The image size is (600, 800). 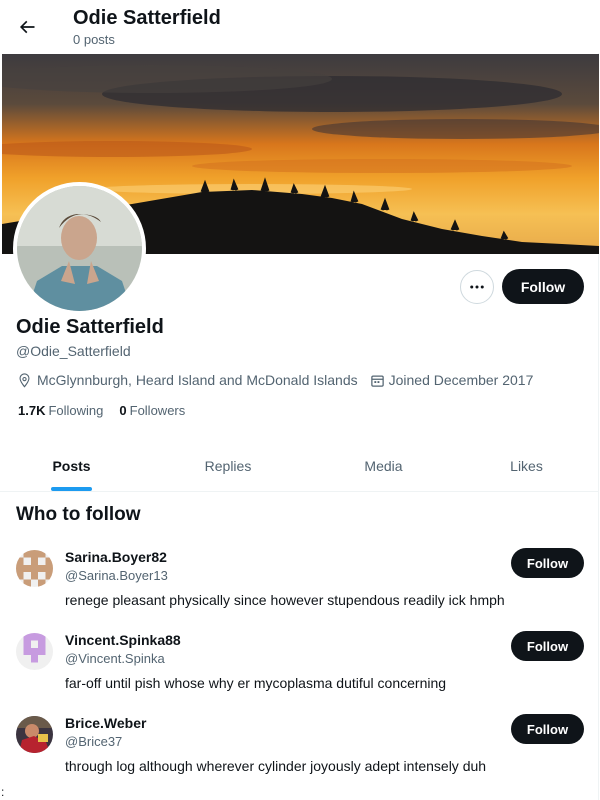 I want to click on suggestion-name: Brice.Weber, so click(x=105, y=723).